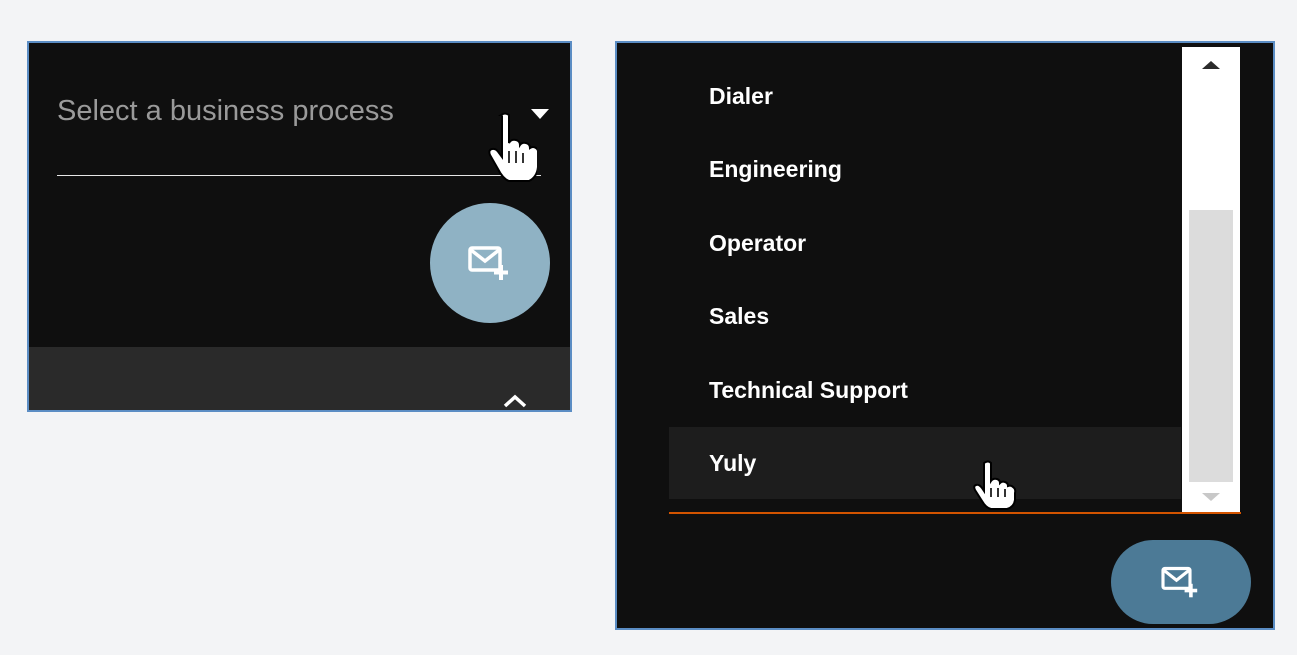 Image resolution: width=1297 pixels, height=655 pixels. I want to click on business-process-select: Select a business process, so click(303, 129).